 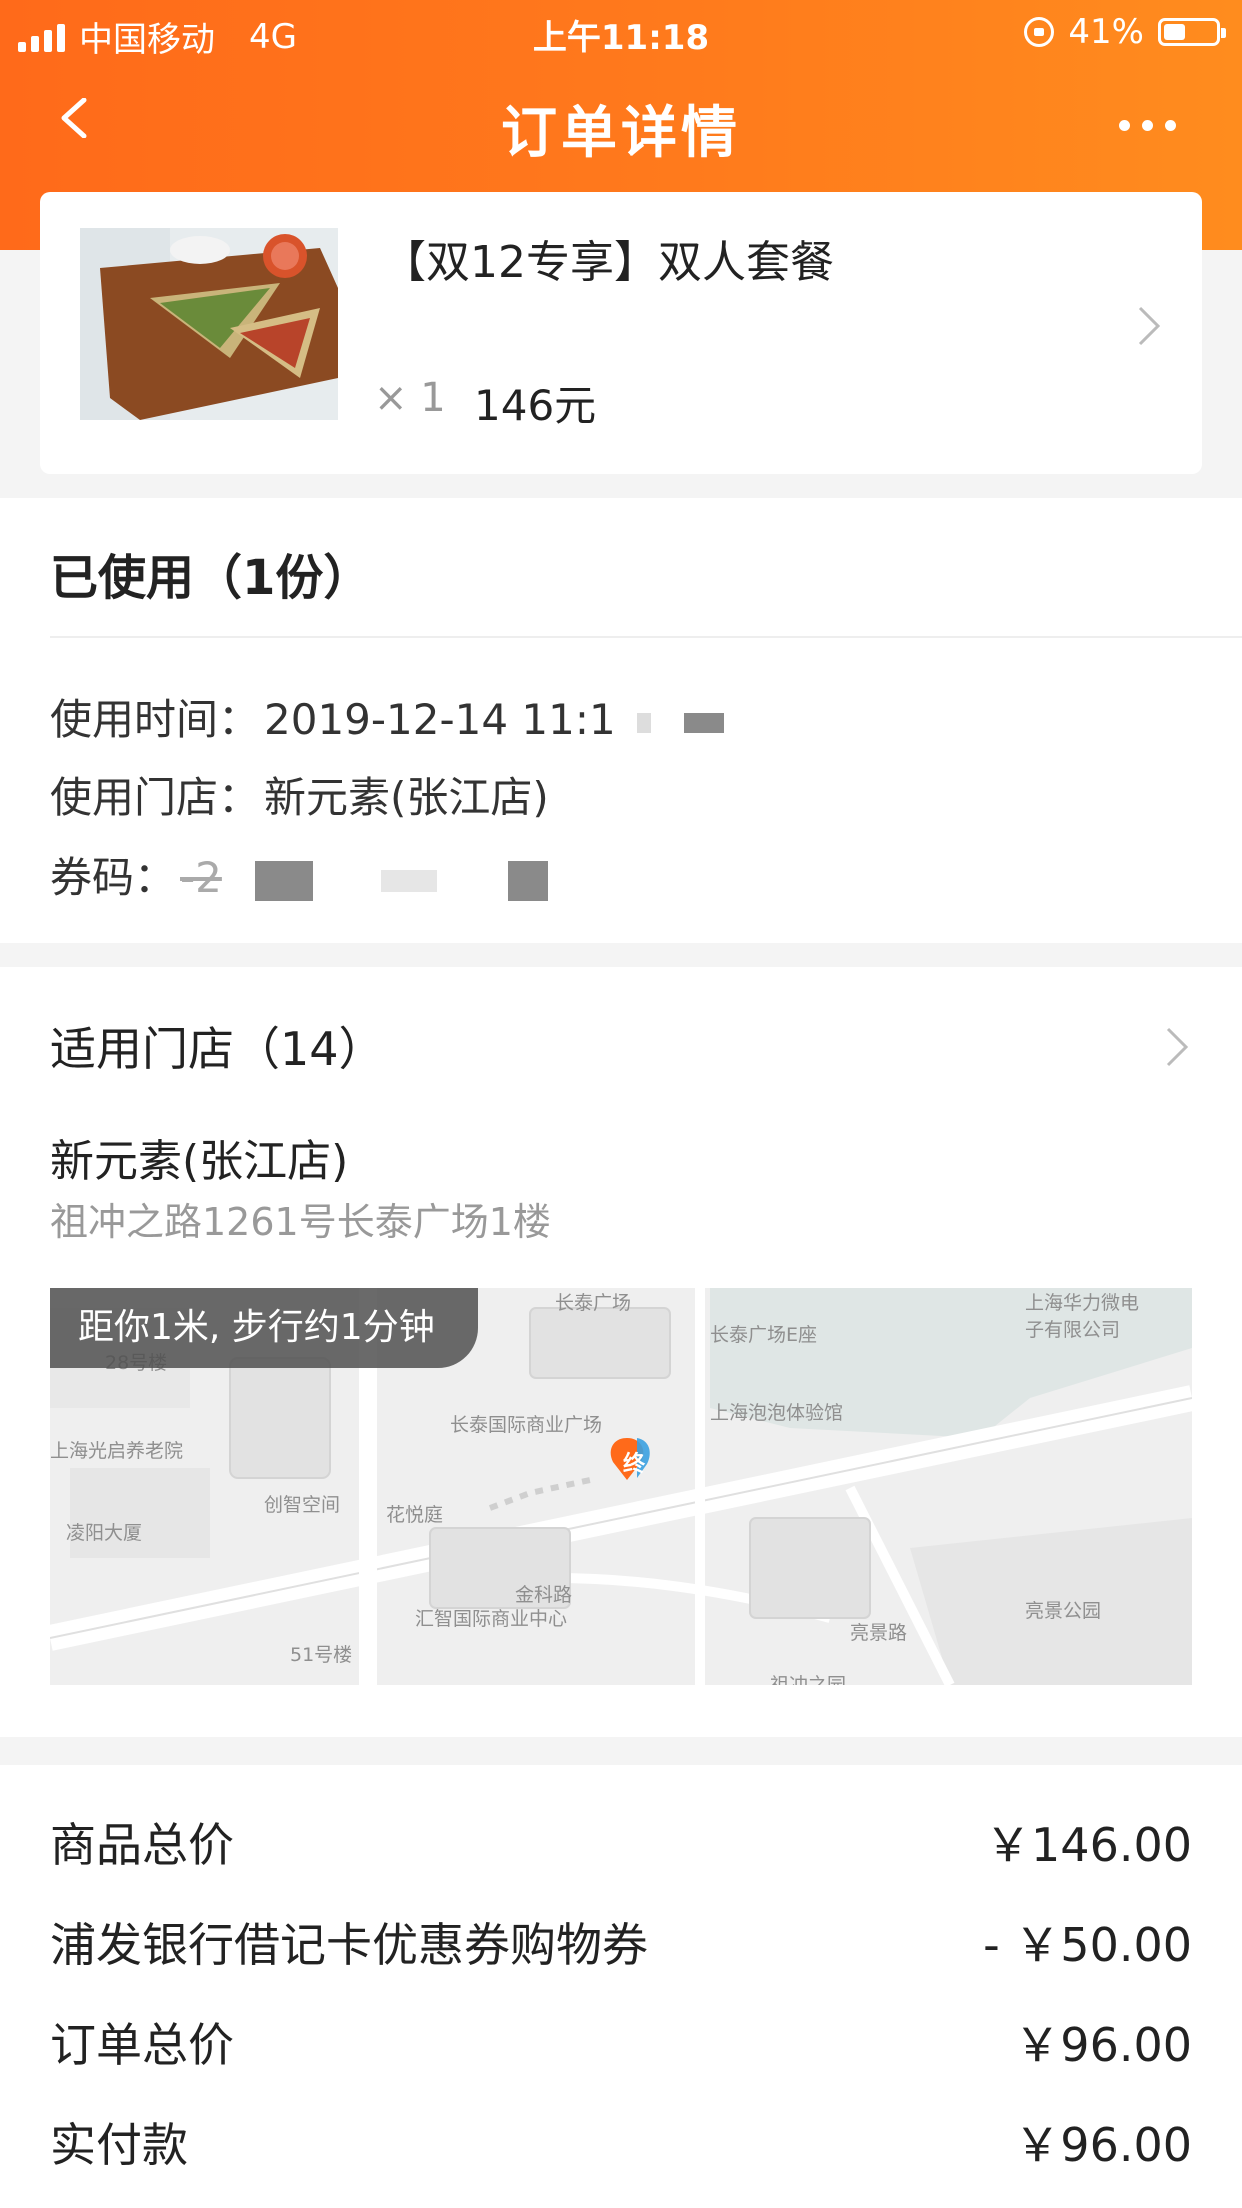 What do you see at coordinates (104, 1533) in the screenshot?
I see `map-poi-label: 凌阳大厦` at bounding box center [104, 1533].